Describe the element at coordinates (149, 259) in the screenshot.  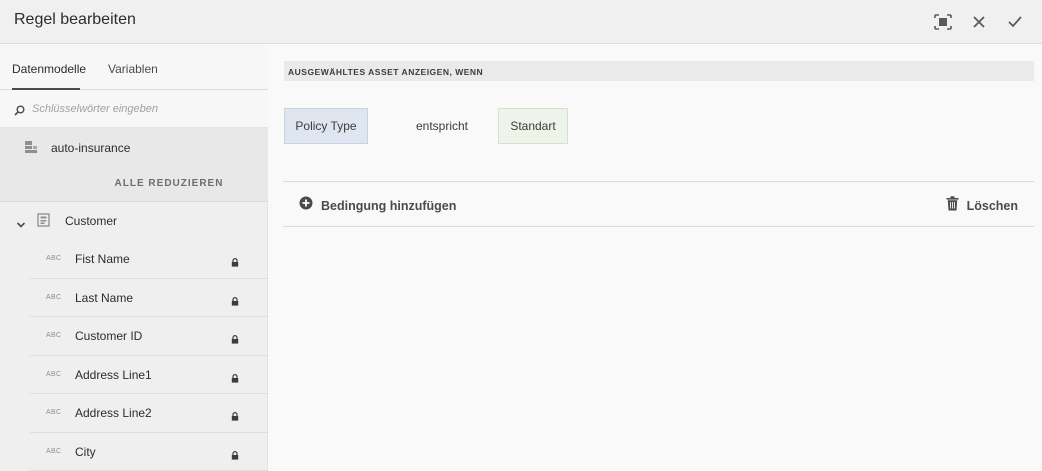
I see `field-item: ABC Fist Name` at that location.